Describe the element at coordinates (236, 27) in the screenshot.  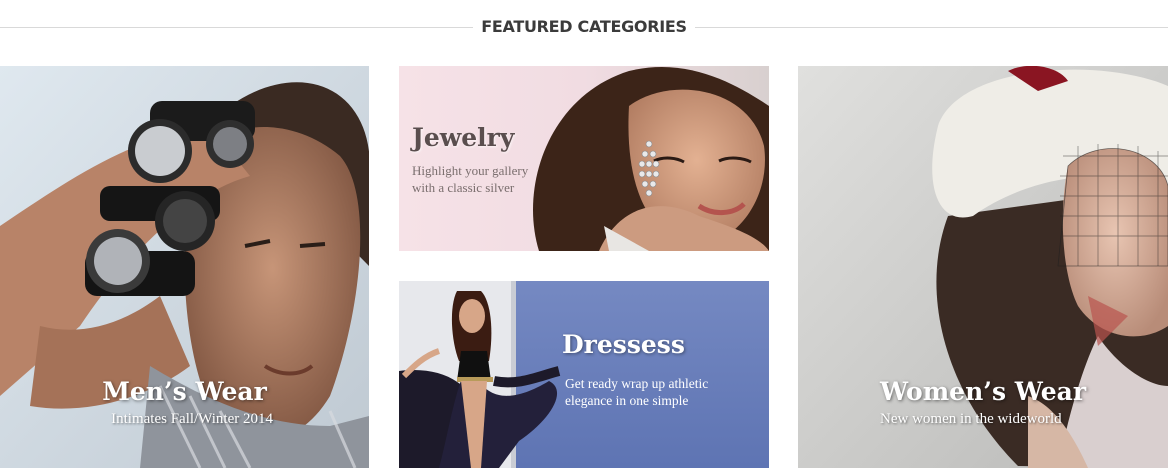
I see `header-divider-left` at that location.